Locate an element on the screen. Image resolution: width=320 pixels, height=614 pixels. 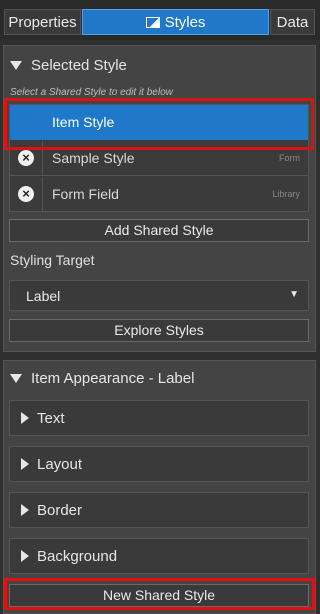
section-border: Border is located at coordinates (159, 510).